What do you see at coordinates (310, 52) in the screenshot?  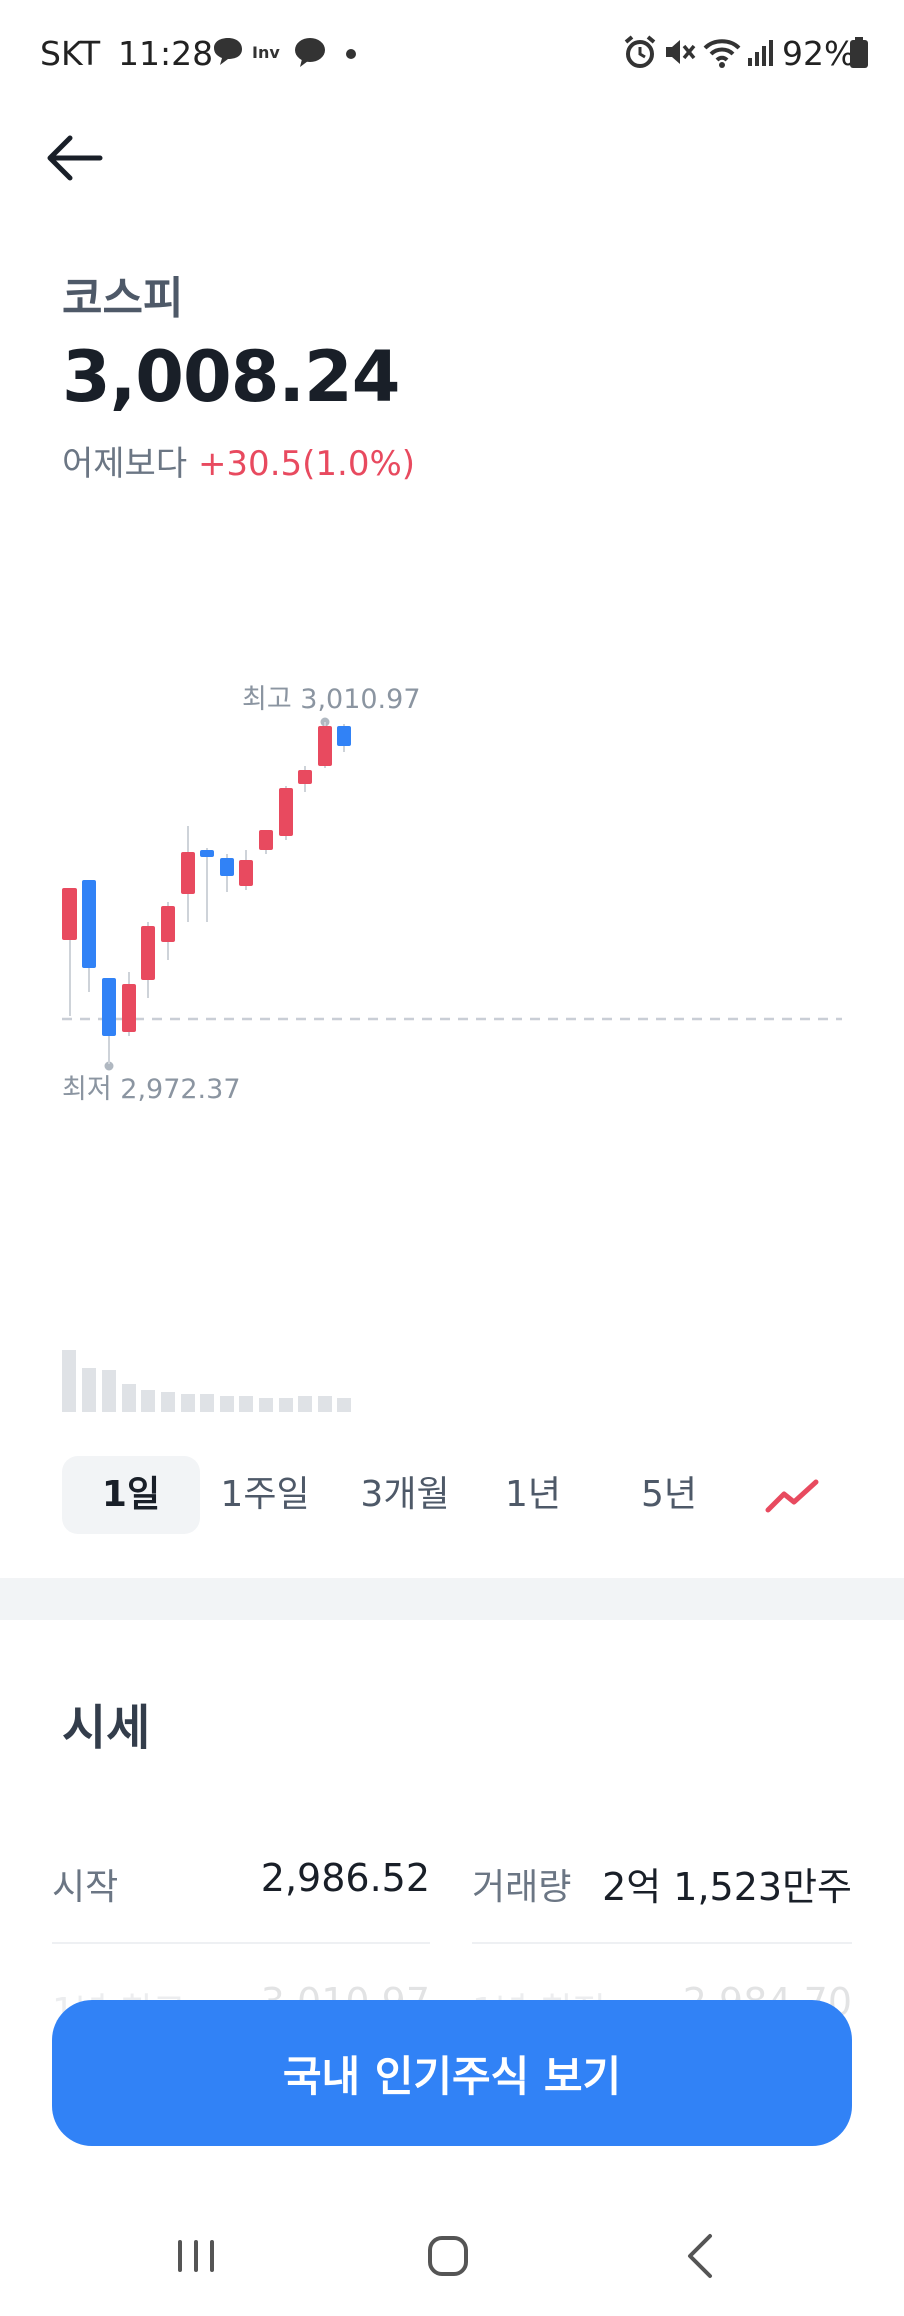 I see `talk-bubble-icon` at bounding box center [310, 52].